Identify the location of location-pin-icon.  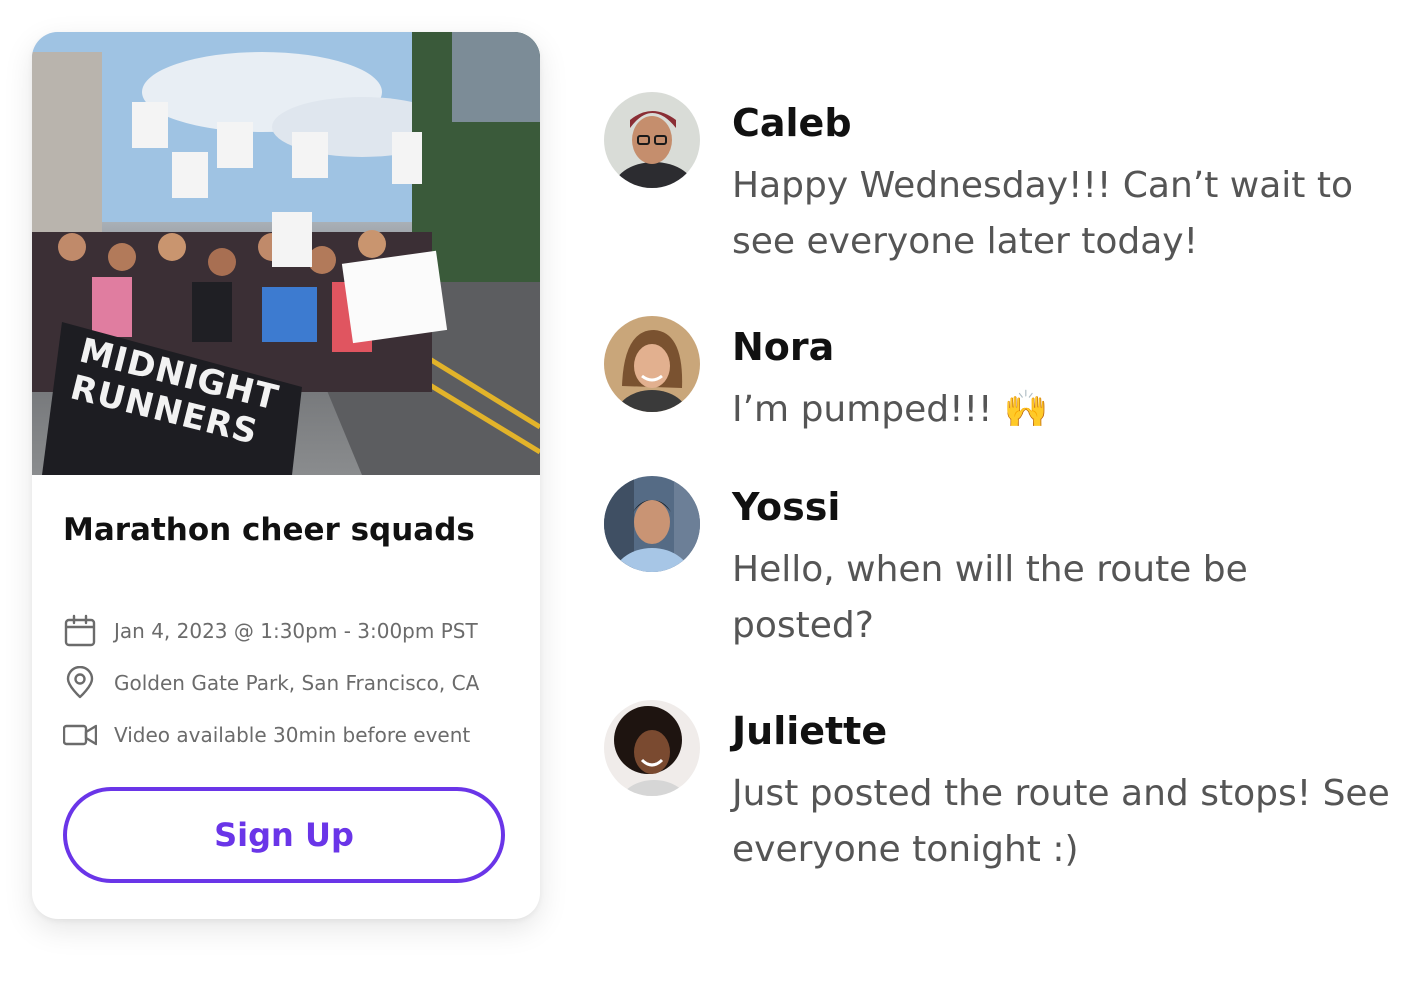
(80, 683).